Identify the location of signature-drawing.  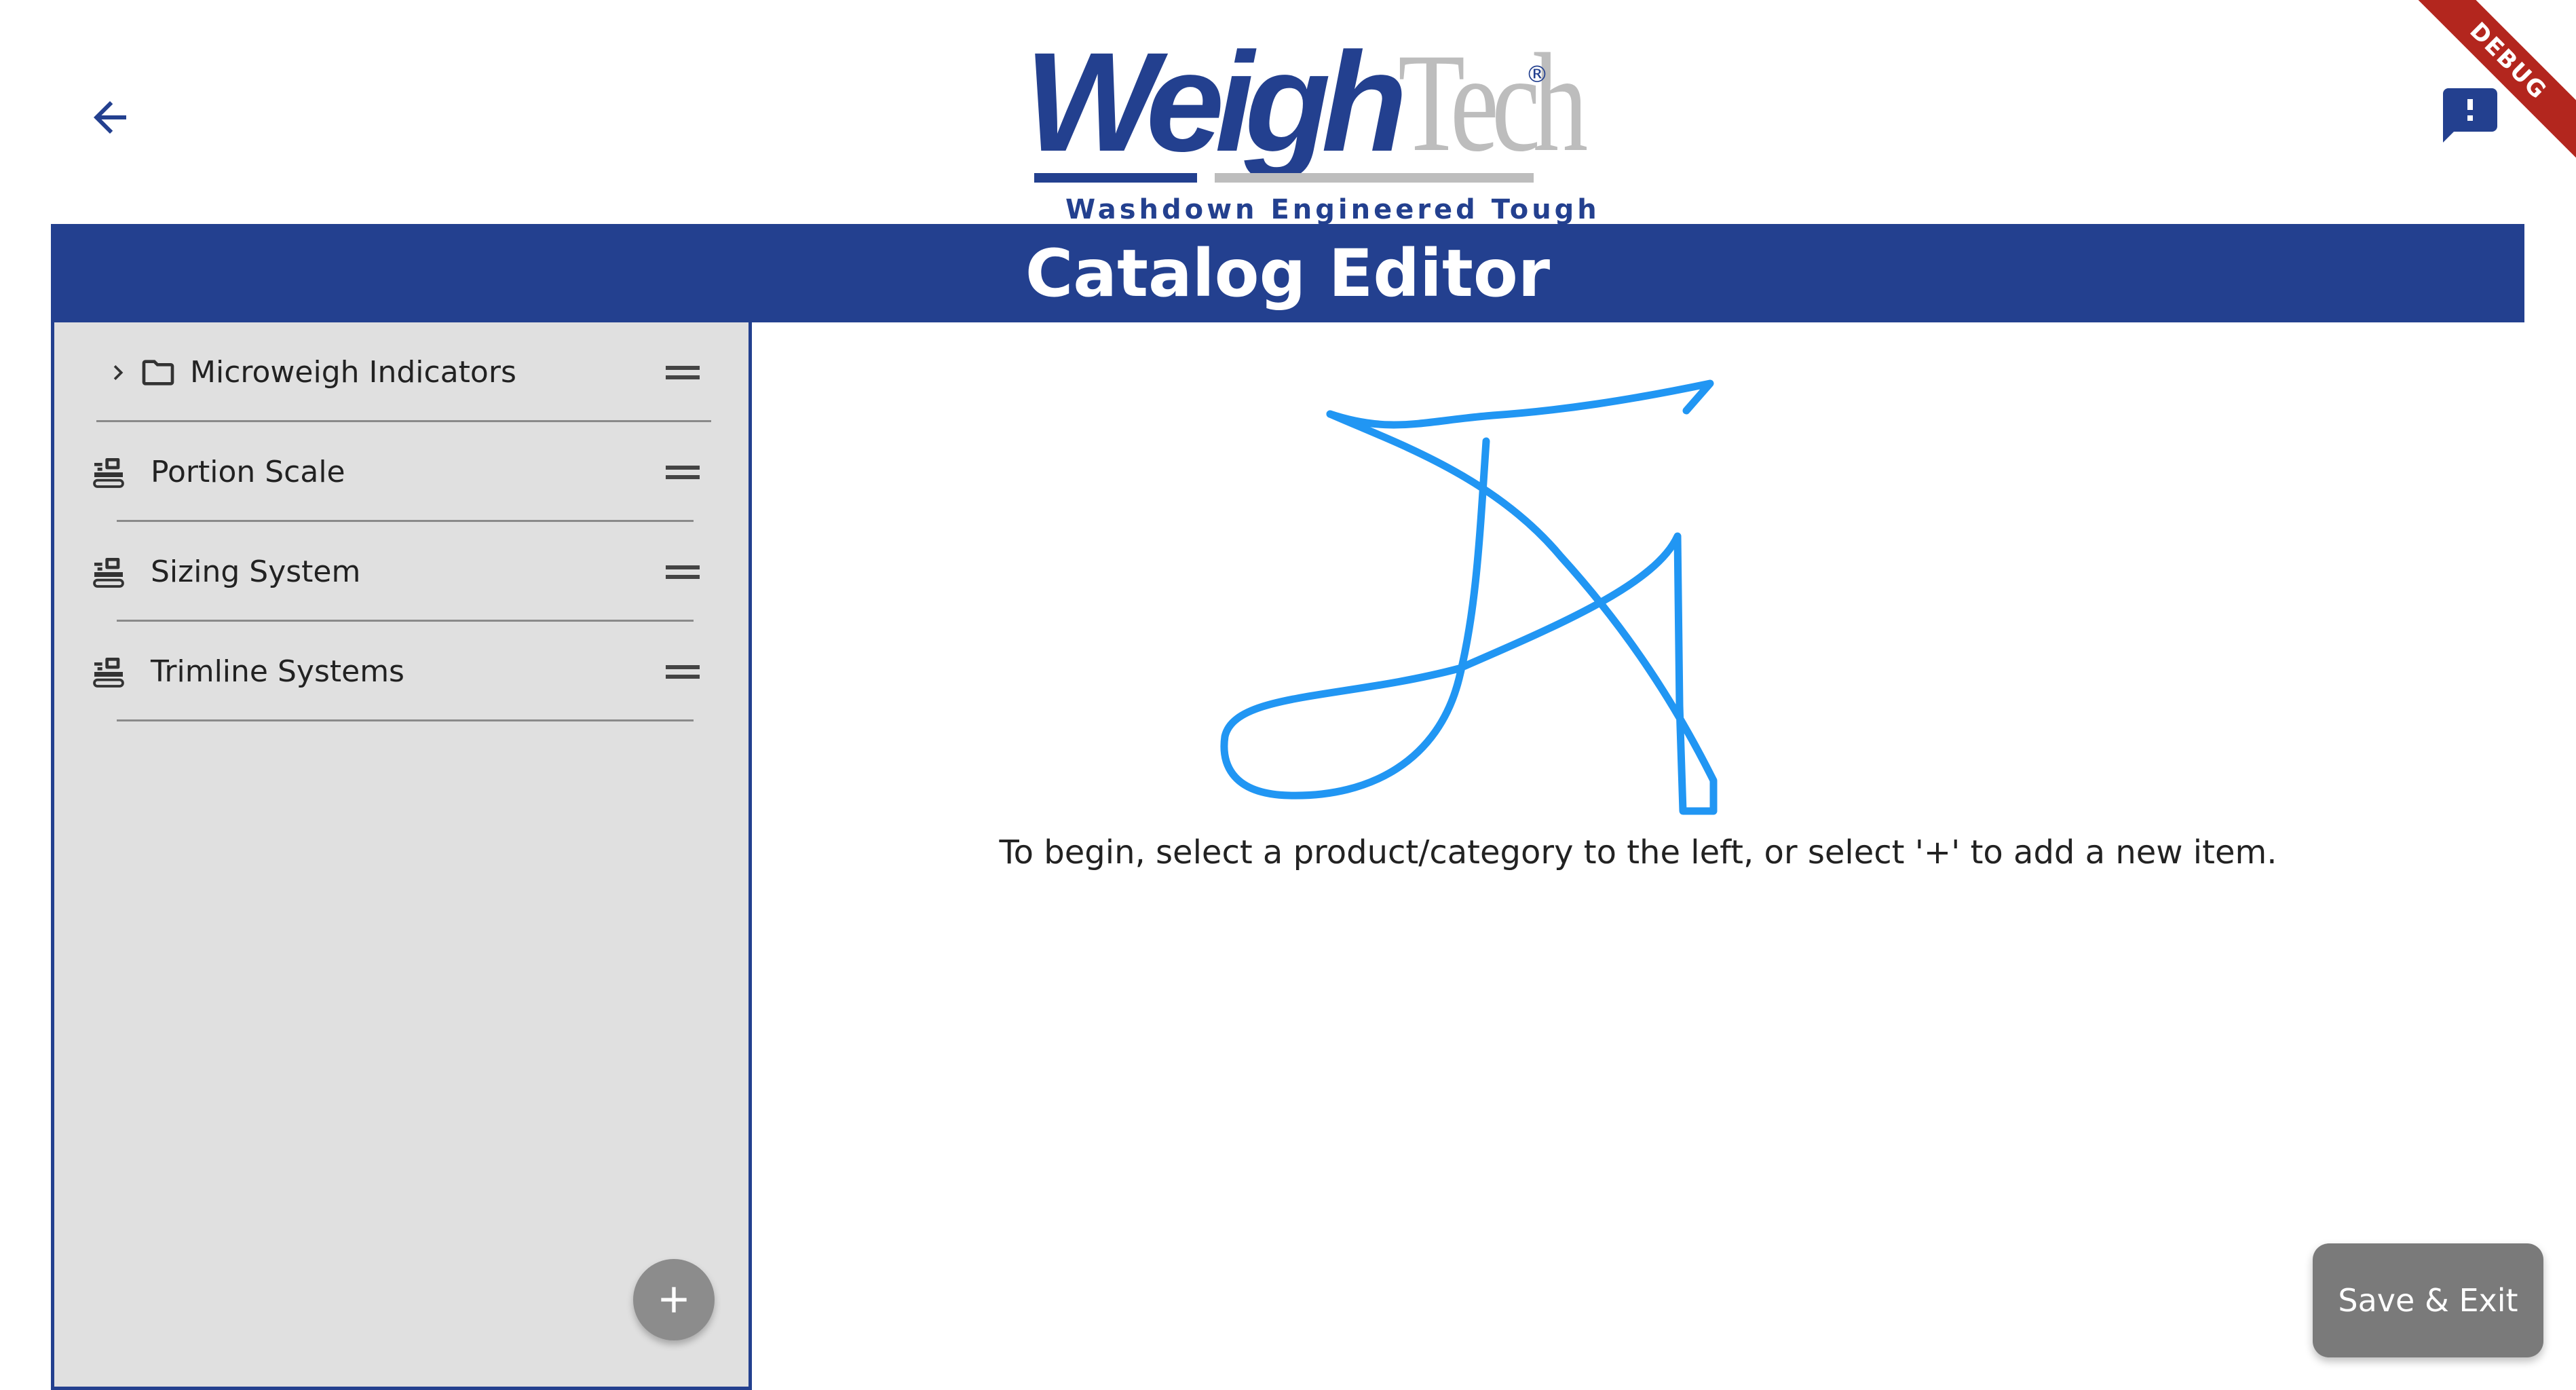
(1469, 597).